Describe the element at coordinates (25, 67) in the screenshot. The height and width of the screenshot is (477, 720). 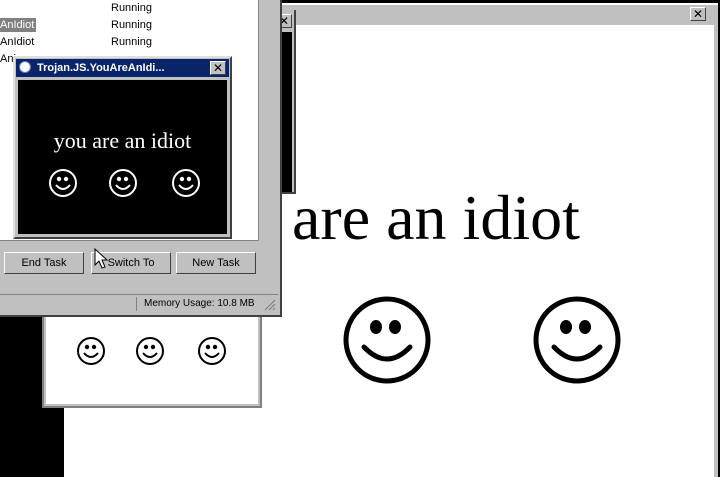
I see `window-icon` at that location.